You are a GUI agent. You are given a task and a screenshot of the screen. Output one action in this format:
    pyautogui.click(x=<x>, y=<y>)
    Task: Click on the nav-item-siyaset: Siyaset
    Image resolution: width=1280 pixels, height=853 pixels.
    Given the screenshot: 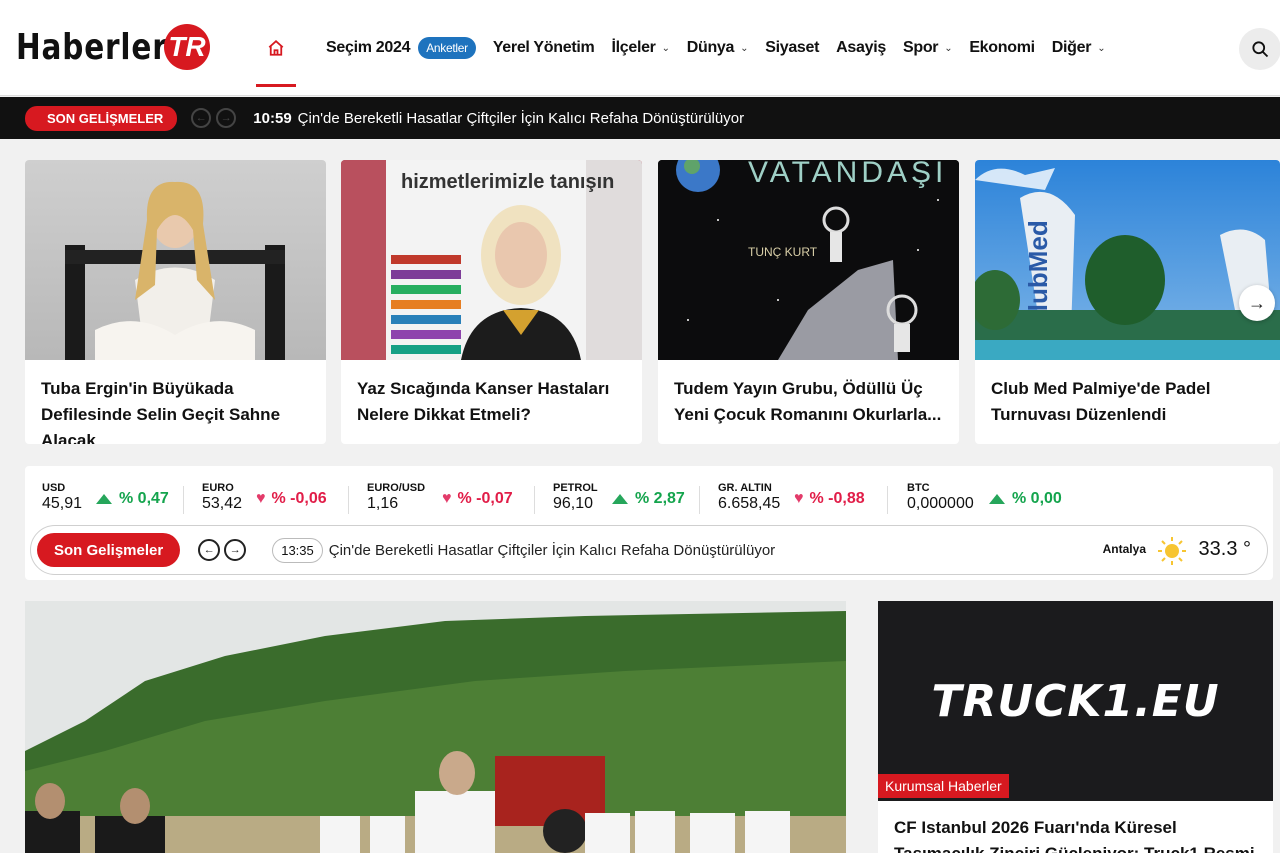 What is the action you would take?
    pyautogui.click(x=792, y=48)
    